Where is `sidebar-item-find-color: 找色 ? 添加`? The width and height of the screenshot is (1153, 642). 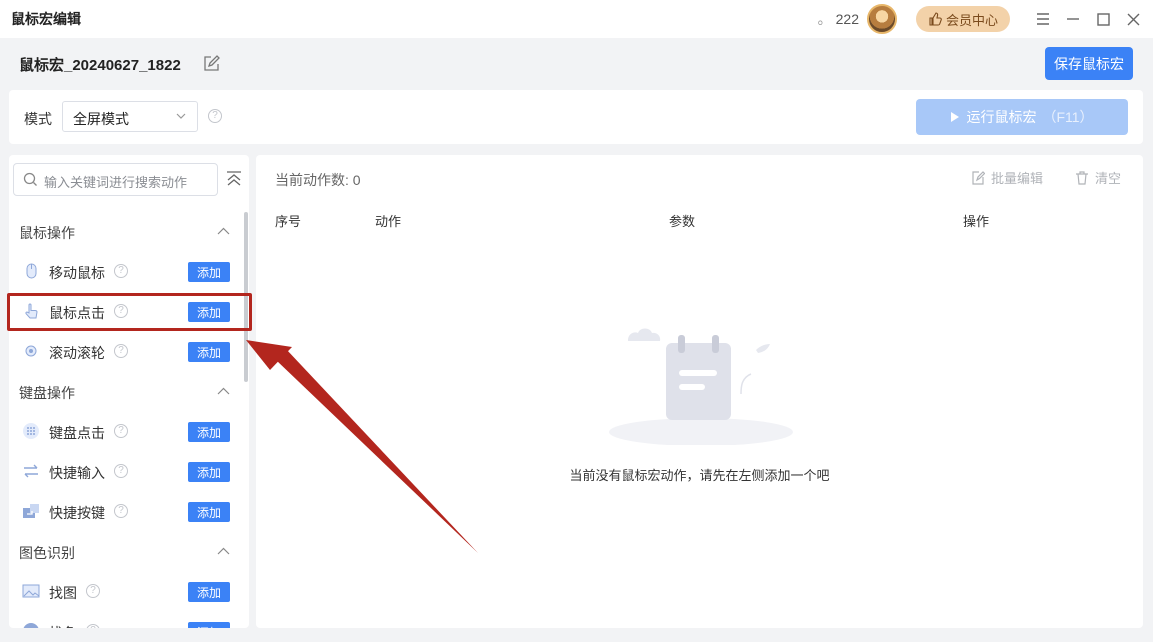
sidebar-item-find-color: 找色 ? 添加 is located at coordinates (124, 620).